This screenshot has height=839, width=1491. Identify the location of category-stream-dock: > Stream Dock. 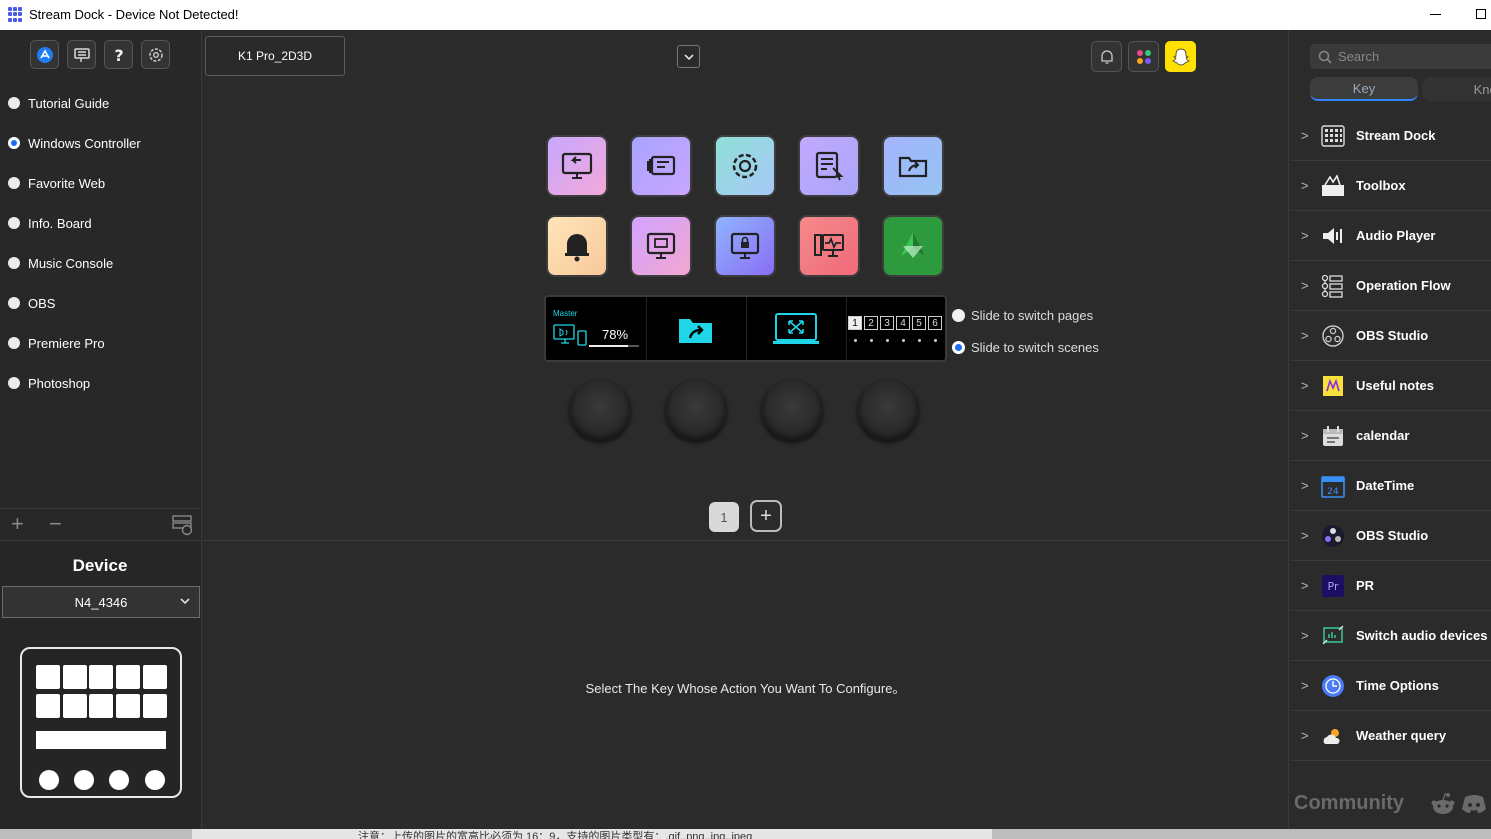
(1390, 136).